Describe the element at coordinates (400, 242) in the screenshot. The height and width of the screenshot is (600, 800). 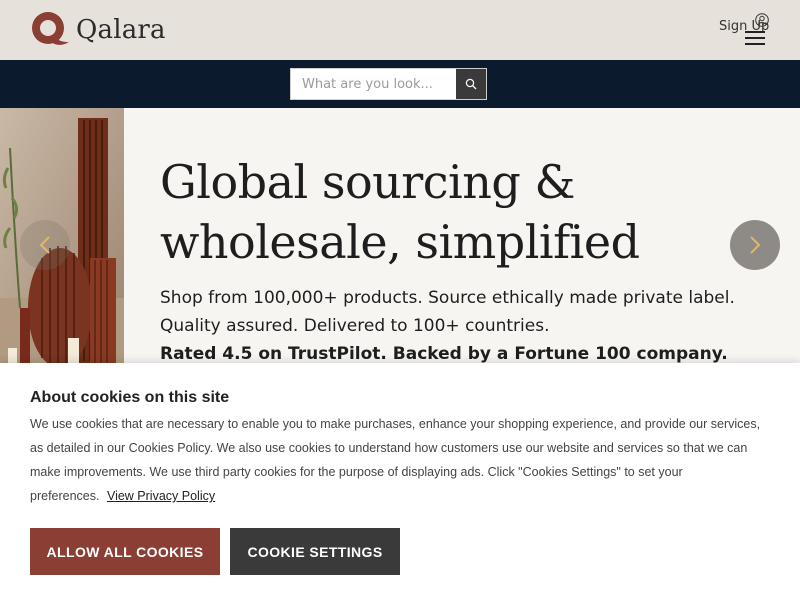
I see `hero-title-line-2: wholesale, simplified` at that location.